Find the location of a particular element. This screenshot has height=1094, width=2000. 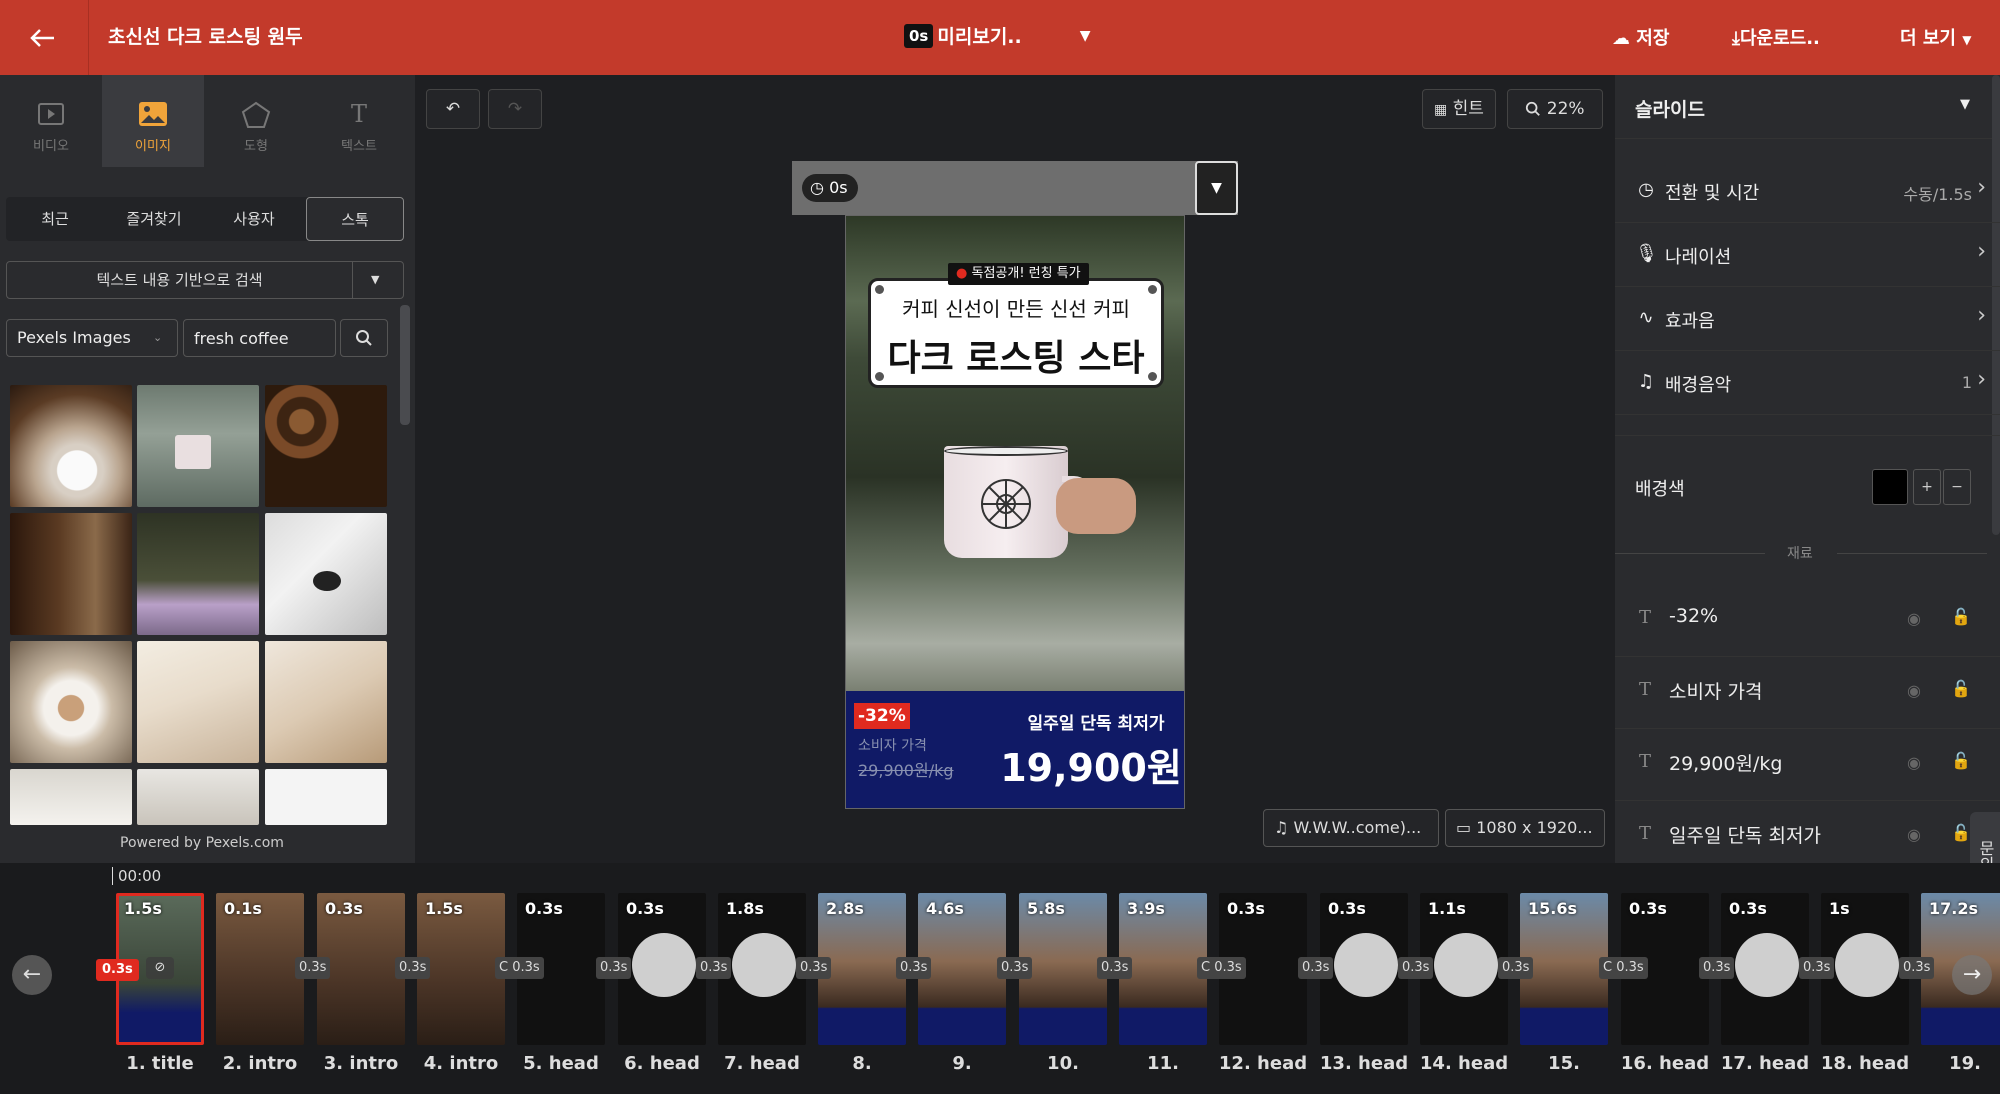

clip-name: 7. head is located at coordinates (762, 1063).